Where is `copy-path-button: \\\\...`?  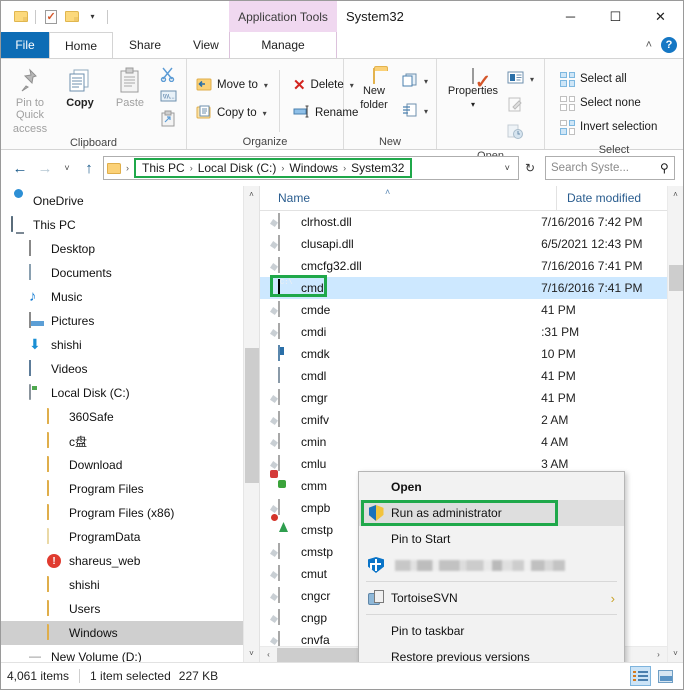
copy-path-button: \\\\... is located at coordinates (168, 98).